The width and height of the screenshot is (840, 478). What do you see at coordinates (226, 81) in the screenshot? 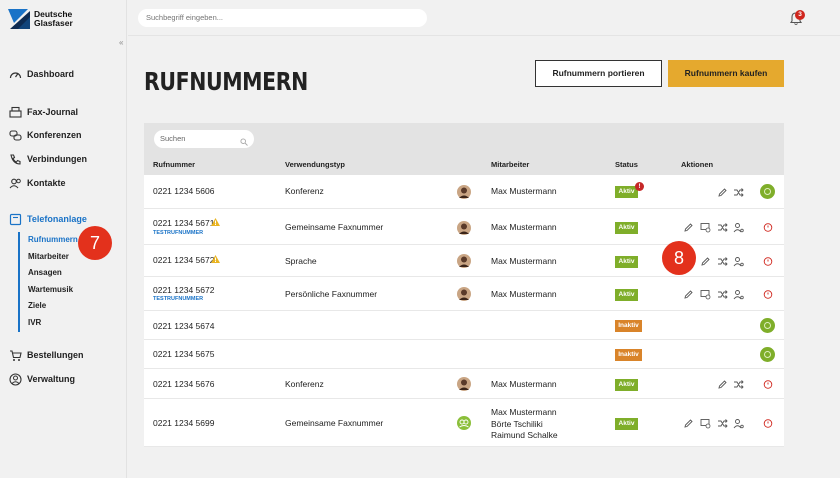
I see `page-title: RUFNUMMERN` at bounding box center [226, 81].